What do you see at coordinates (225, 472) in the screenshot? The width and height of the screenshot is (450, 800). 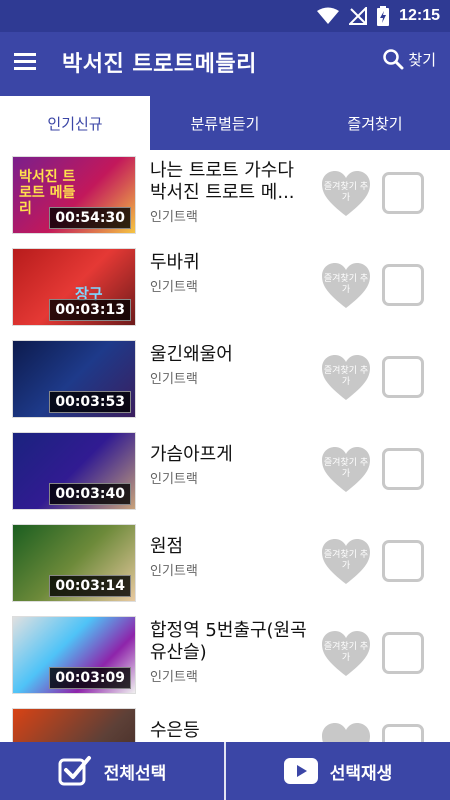 I see `list-item: 00:03:40 가슴아프게 인기트랙 즐겨찾기 추가` at bounding box center [225, 472].